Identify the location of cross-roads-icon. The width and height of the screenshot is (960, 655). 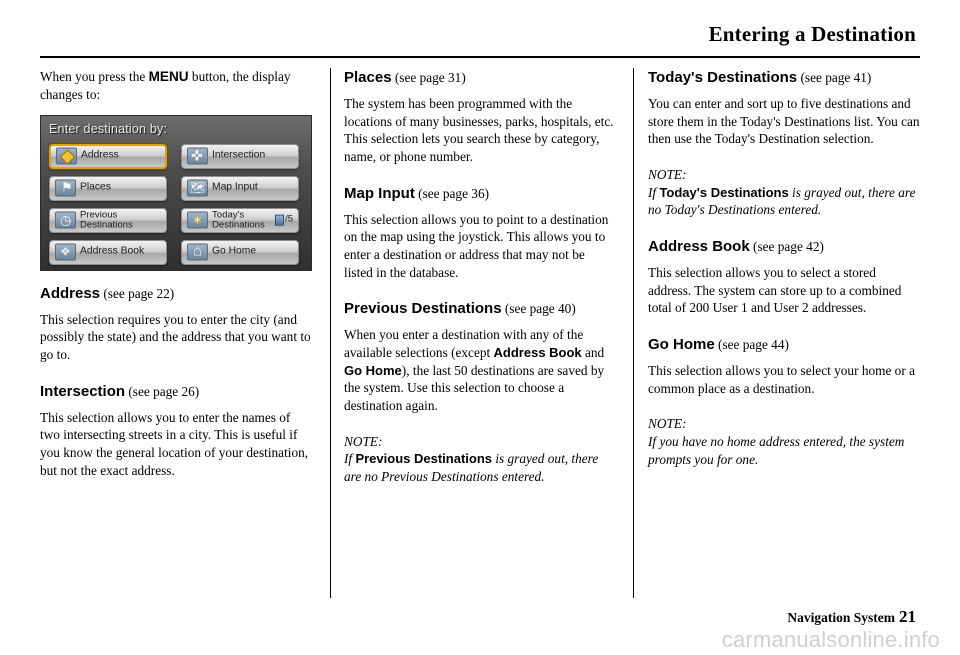
(197, 156).